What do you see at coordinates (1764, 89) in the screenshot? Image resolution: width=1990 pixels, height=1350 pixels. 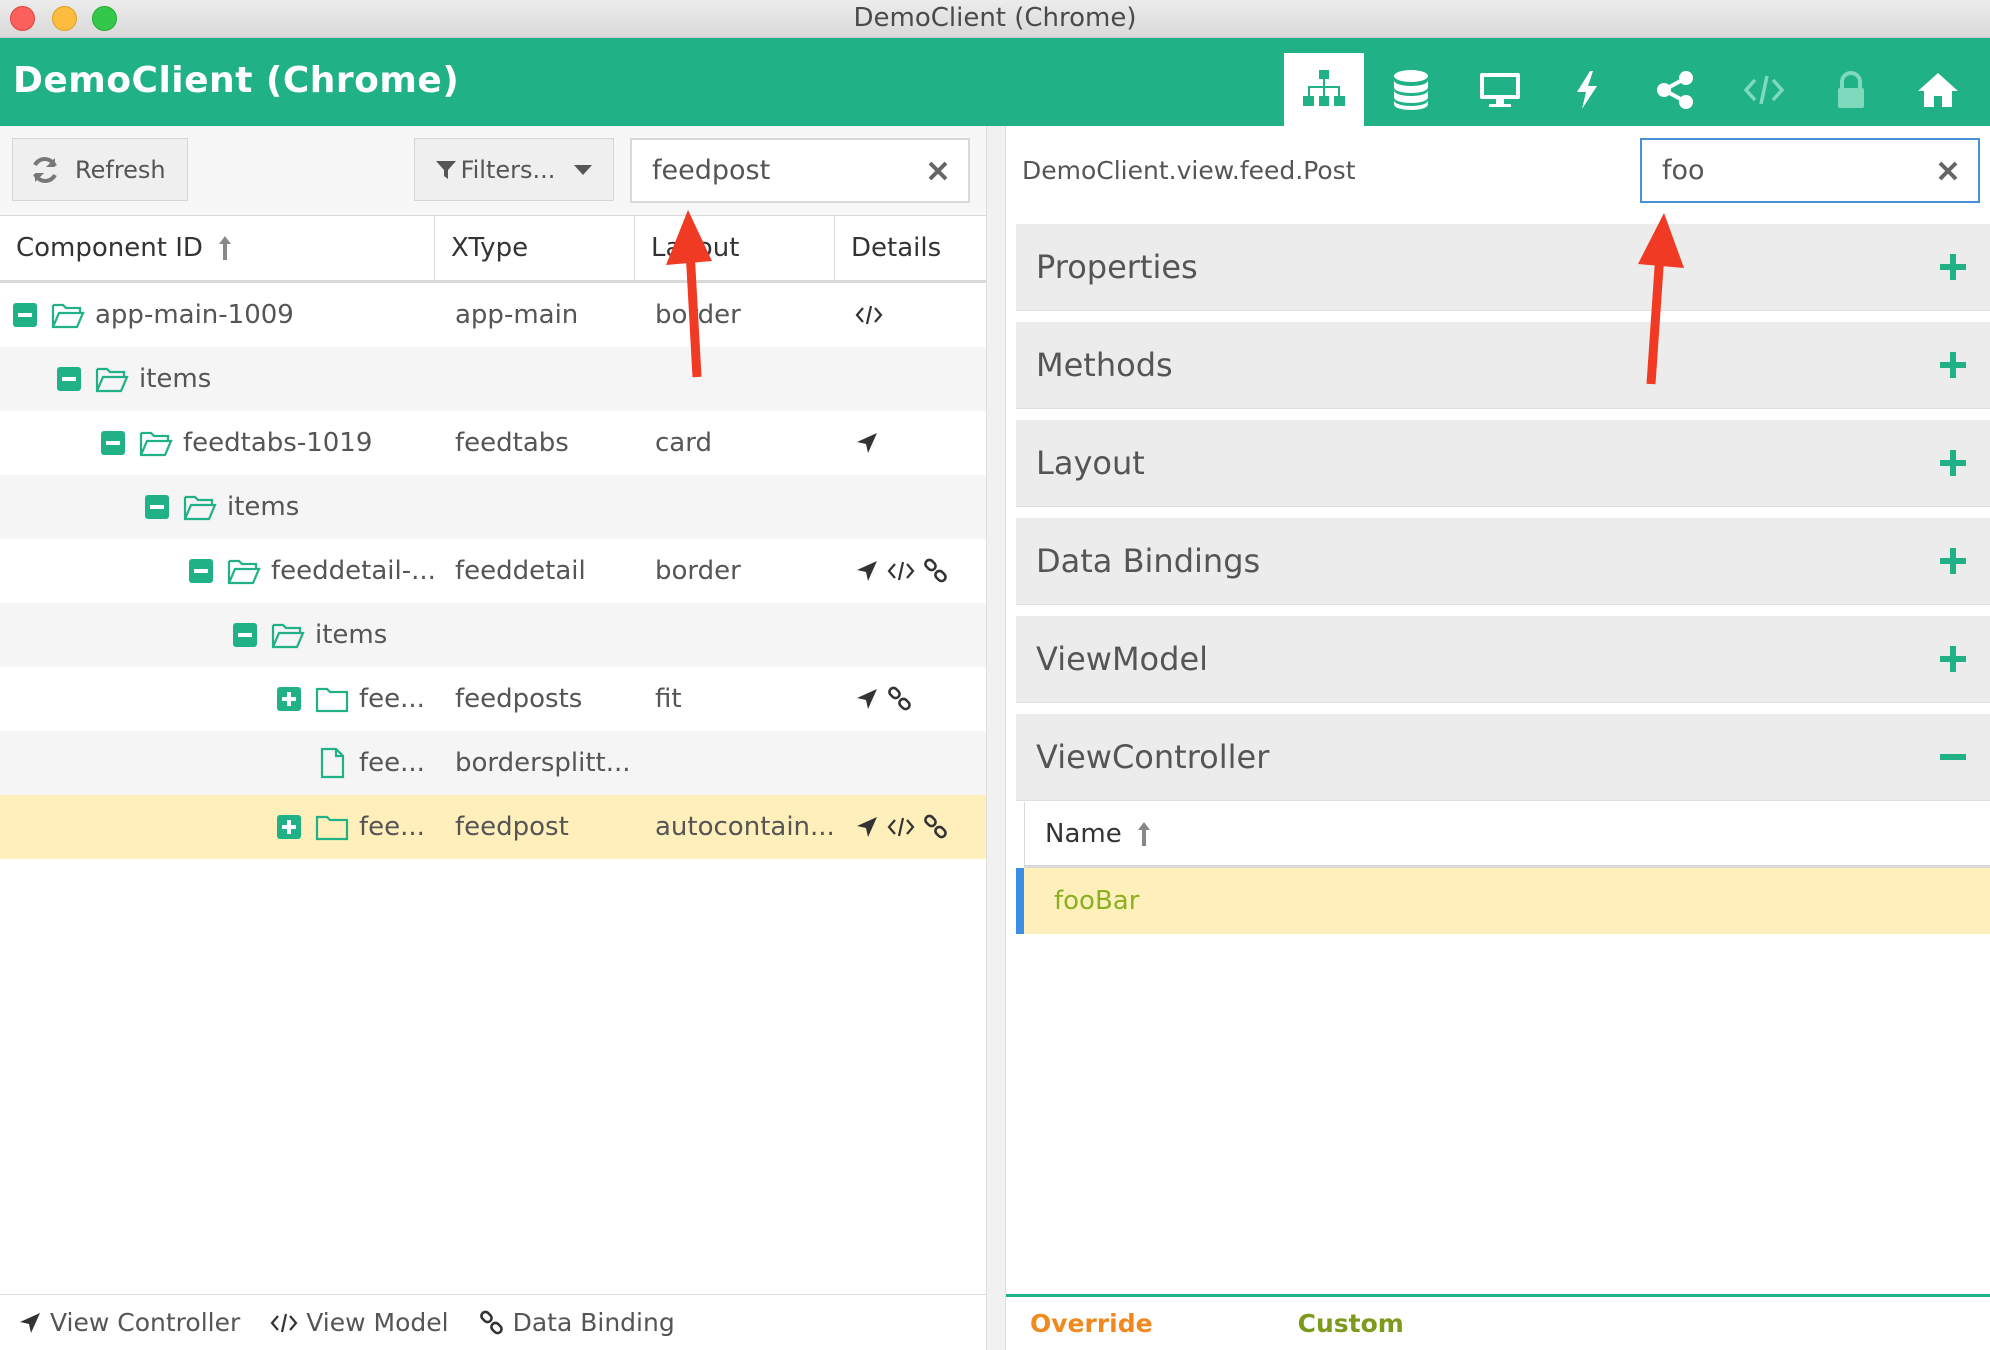 I see `nav-code` at bounding box center [1764, 89].